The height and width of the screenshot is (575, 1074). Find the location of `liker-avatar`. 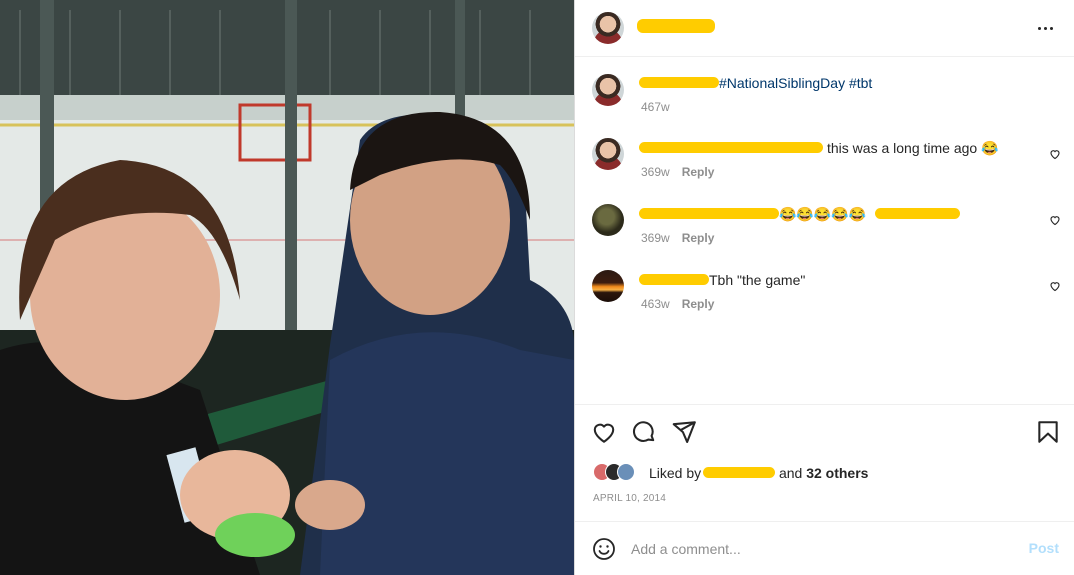

liker-avatar is located at coordinates (626, 472).